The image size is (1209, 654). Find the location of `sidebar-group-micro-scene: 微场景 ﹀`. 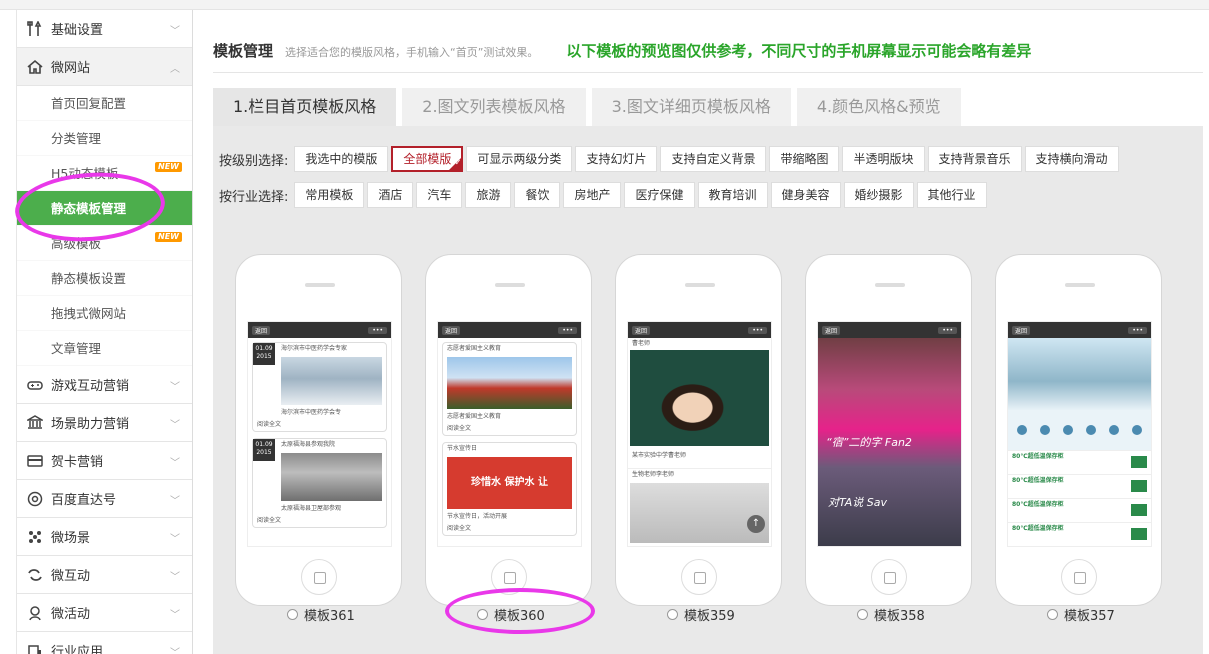

sidebar-group-micro-scene: 微场景 ﹀ is located at coordinates (104, 537).